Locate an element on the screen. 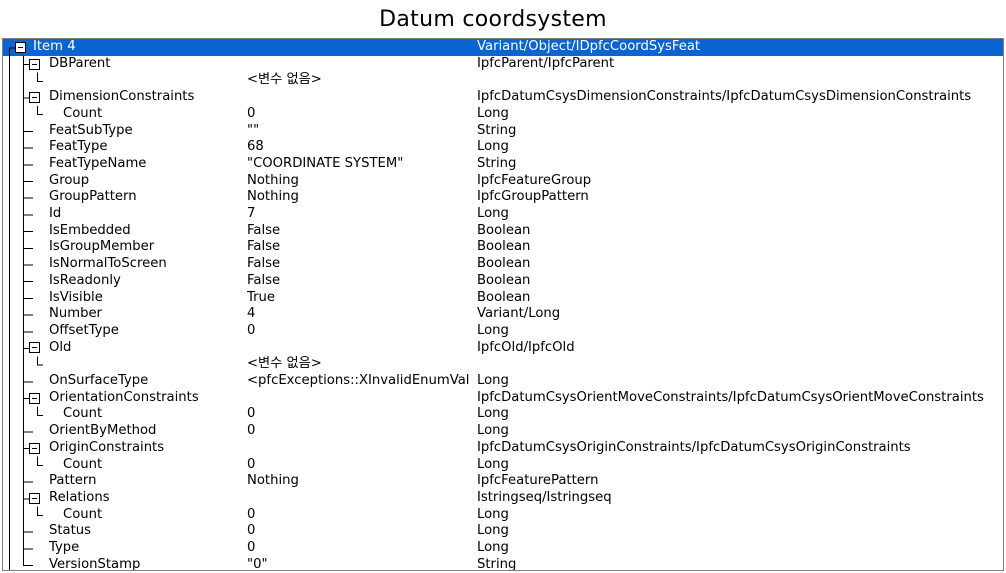 The image size is (1006, 573). tree-leaf-row: Number 4 Variant/Long is located at coordinates (503, 314).